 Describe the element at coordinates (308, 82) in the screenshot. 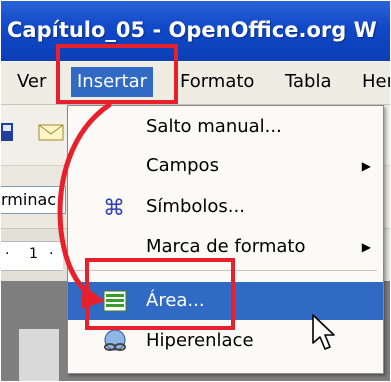

I see `menu-tabla: Tabla` at that location.